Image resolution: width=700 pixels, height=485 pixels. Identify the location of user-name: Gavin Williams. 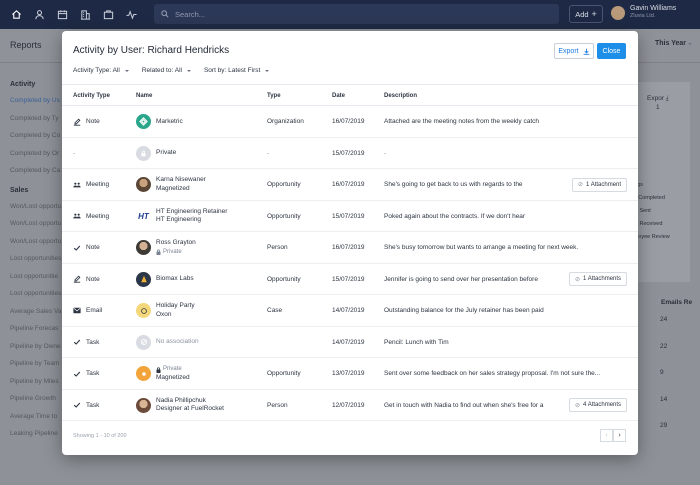
(653, 8).